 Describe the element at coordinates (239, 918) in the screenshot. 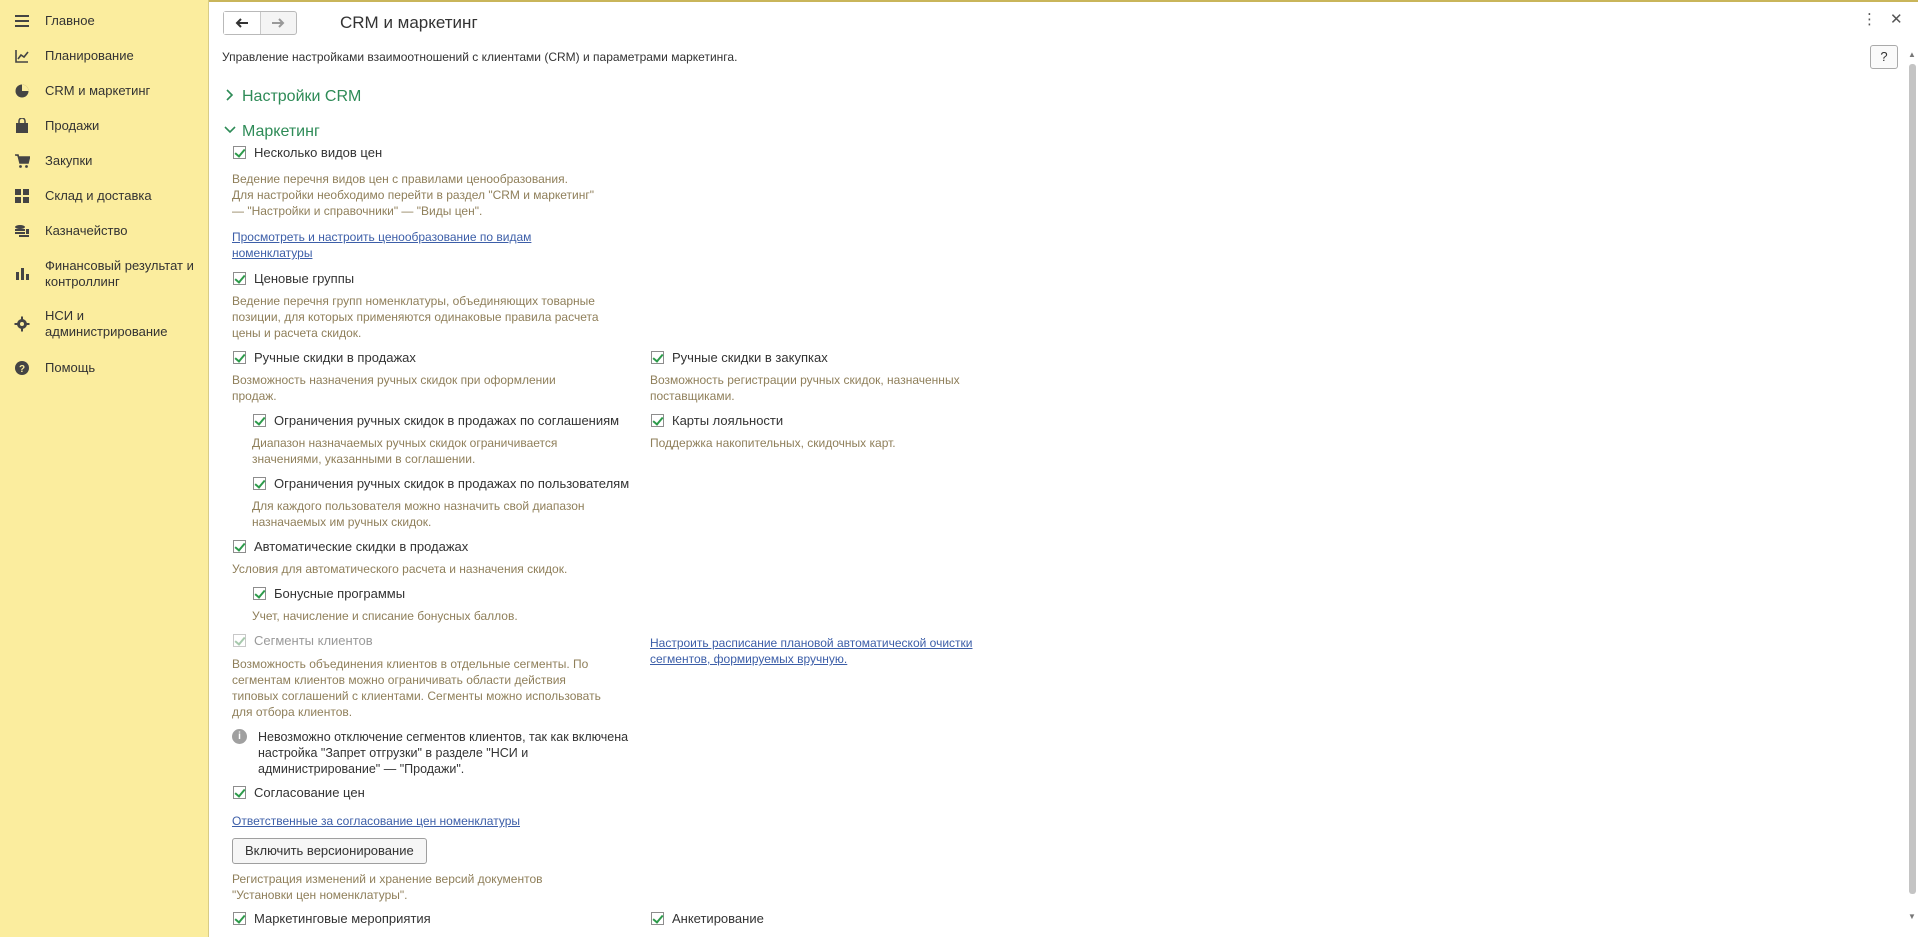

I see `marketing-events-checkbox` at that location.